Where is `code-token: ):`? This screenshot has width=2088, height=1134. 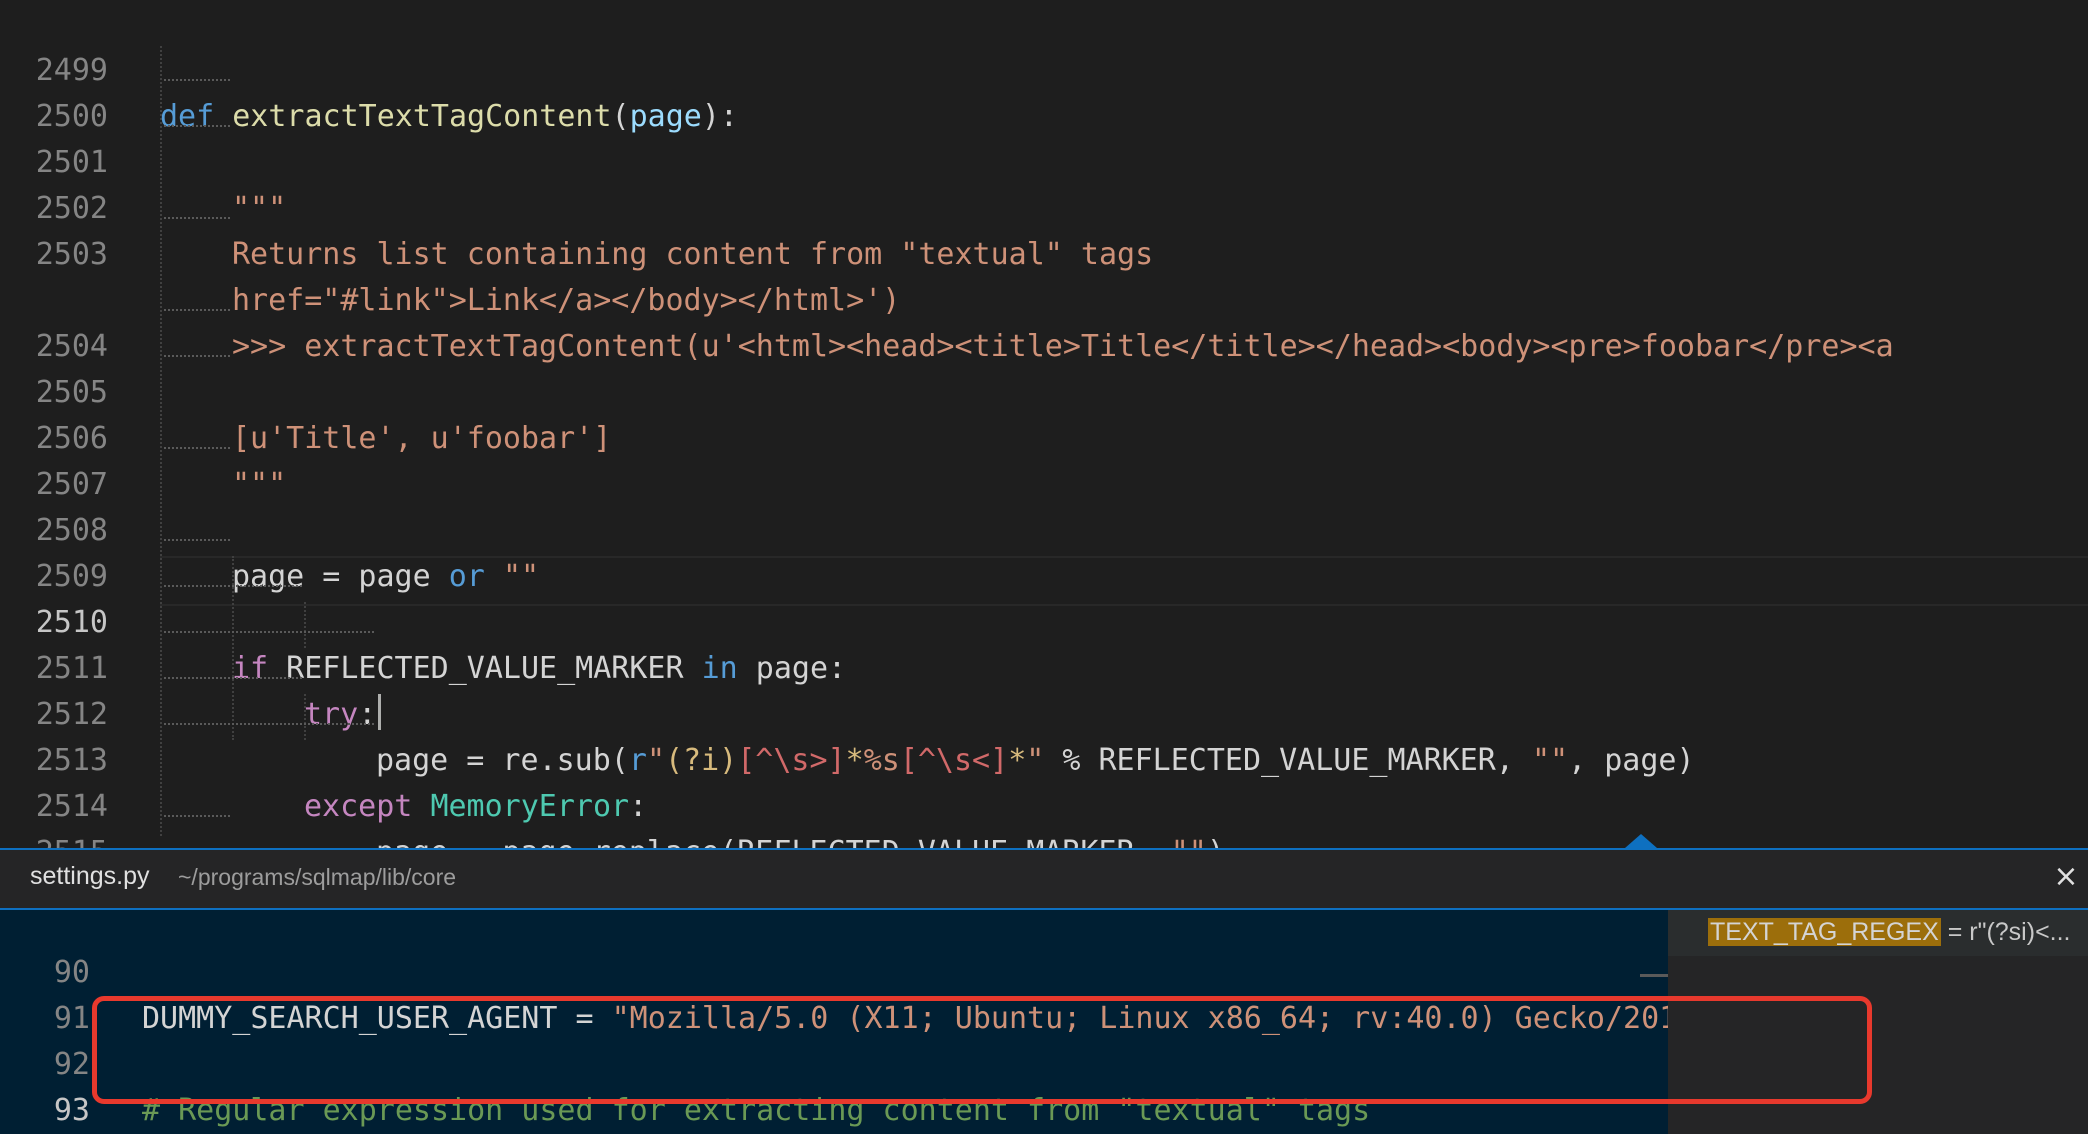 code-token: ): is located at coordinates (719, 116).